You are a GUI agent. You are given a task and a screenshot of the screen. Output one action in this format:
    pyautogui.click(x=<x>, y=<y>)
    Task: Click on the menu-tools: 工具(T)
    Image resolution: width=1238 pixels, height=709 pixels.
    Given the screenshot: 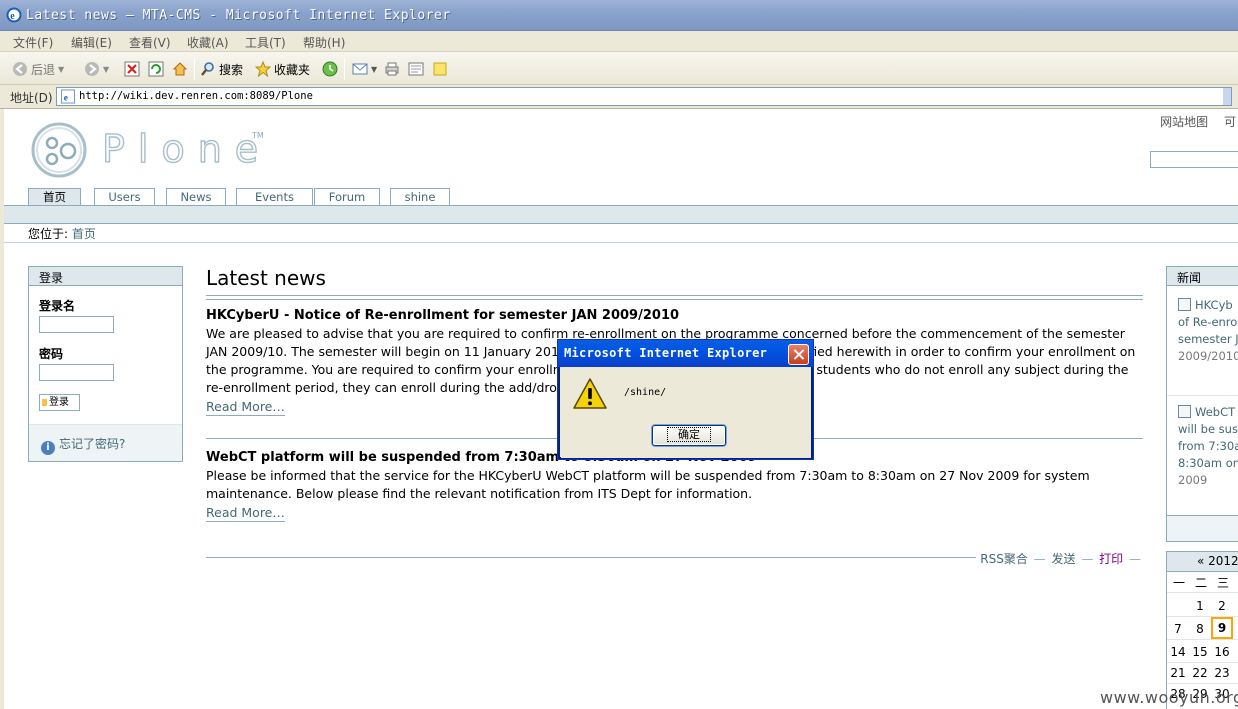 What is the action you would take?
    pyautogui.click(x=265, y=42)
    